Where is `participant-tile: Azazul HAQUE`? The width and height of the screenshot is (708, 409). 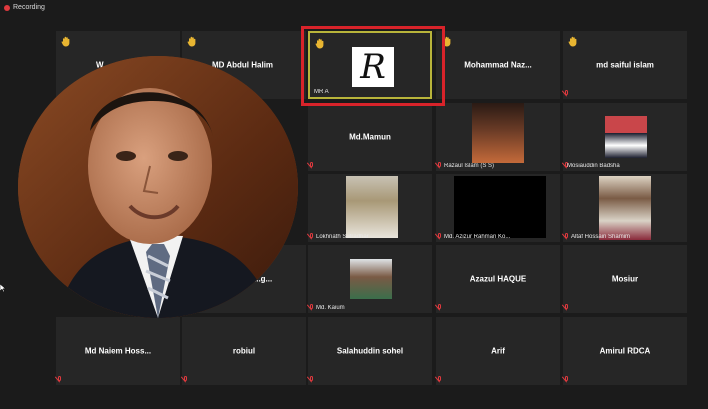 participant-tile: Azazul HAQUE is located at coordinates (498, 279).